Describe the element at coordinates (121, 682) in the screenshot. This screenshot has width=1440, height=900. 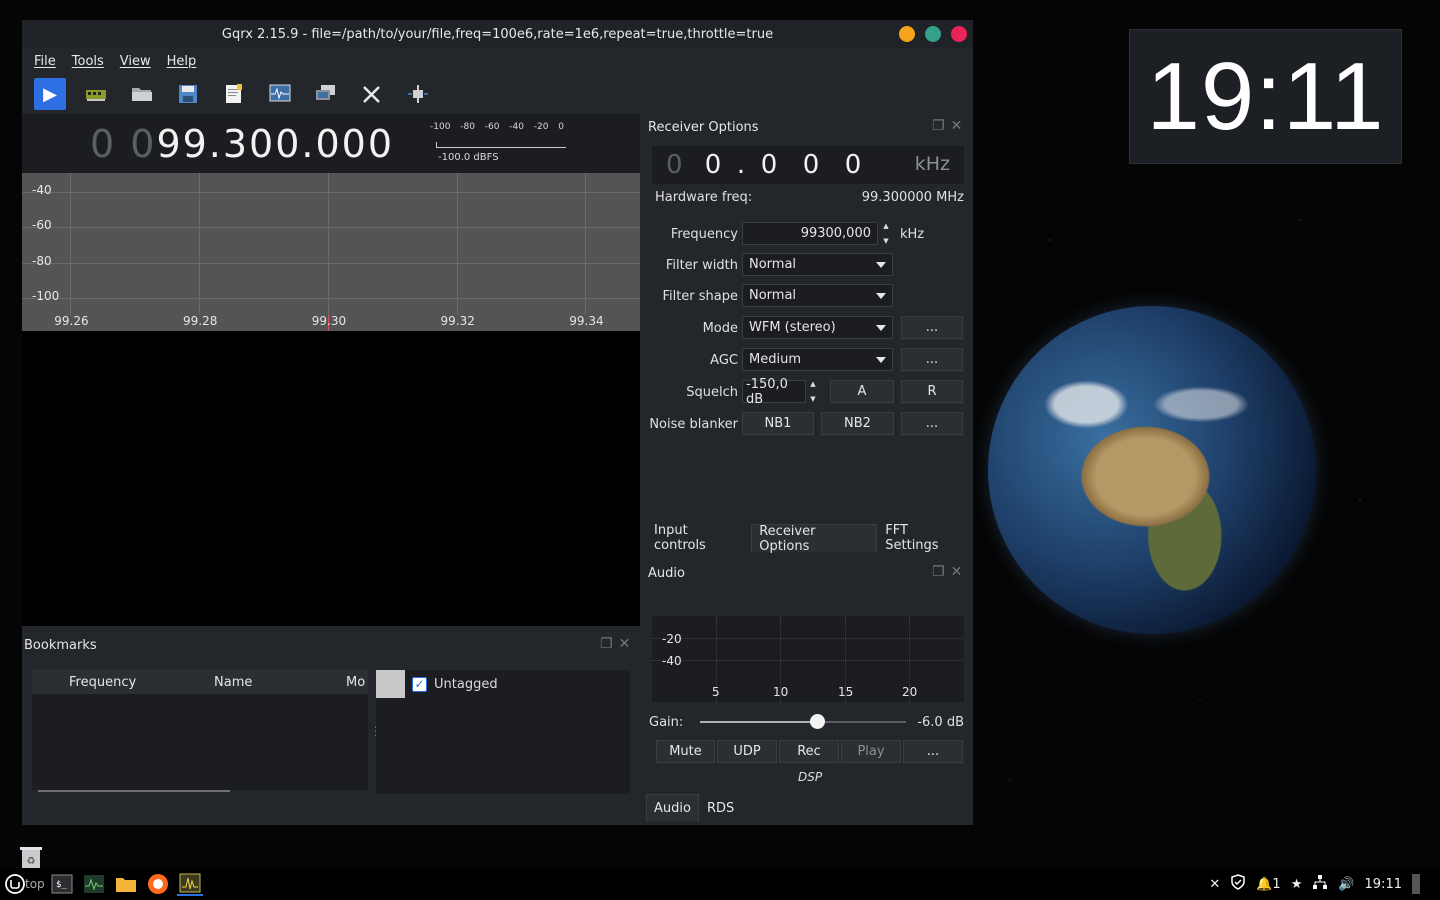
I see `column-frequency: Frequency` at that location.